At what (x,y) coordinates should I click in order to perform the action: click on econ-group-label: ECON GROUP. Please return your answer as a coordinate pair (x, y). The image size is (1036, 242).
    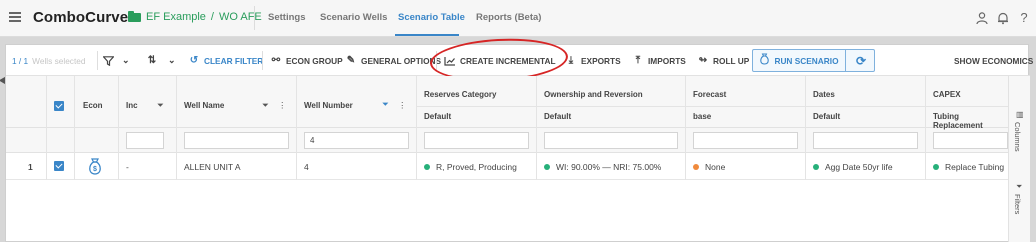
    Looking at the image, I should click on (314, 60).